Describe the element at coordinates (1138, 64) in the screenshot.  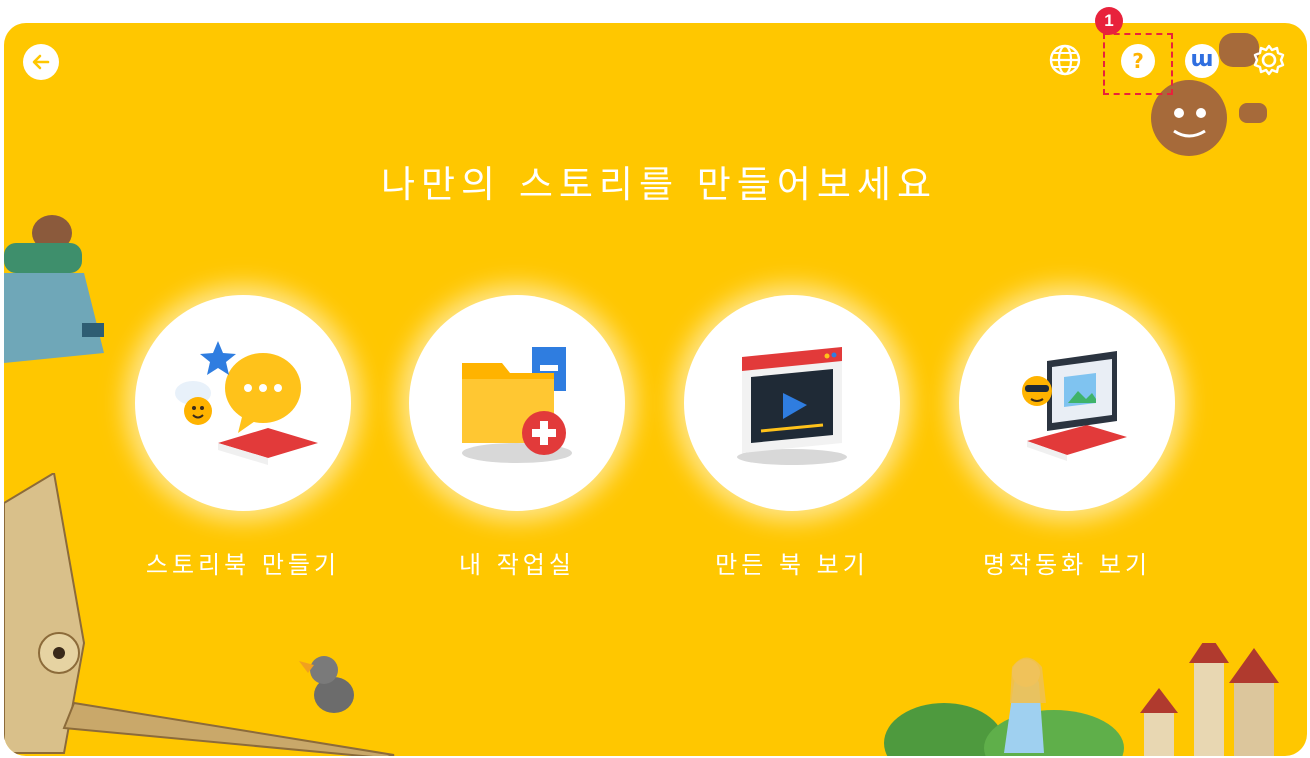
I see `help-highlight-box` at that location.